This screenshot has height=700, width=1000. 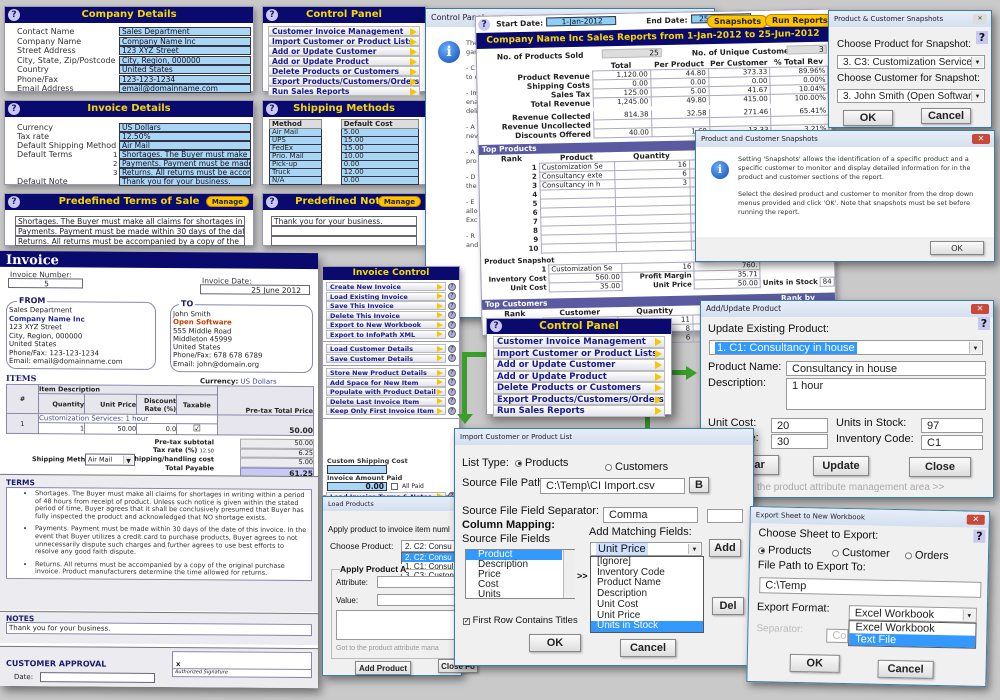 I want to click on unit-cost-field: 20, so click(x=799, y=425).